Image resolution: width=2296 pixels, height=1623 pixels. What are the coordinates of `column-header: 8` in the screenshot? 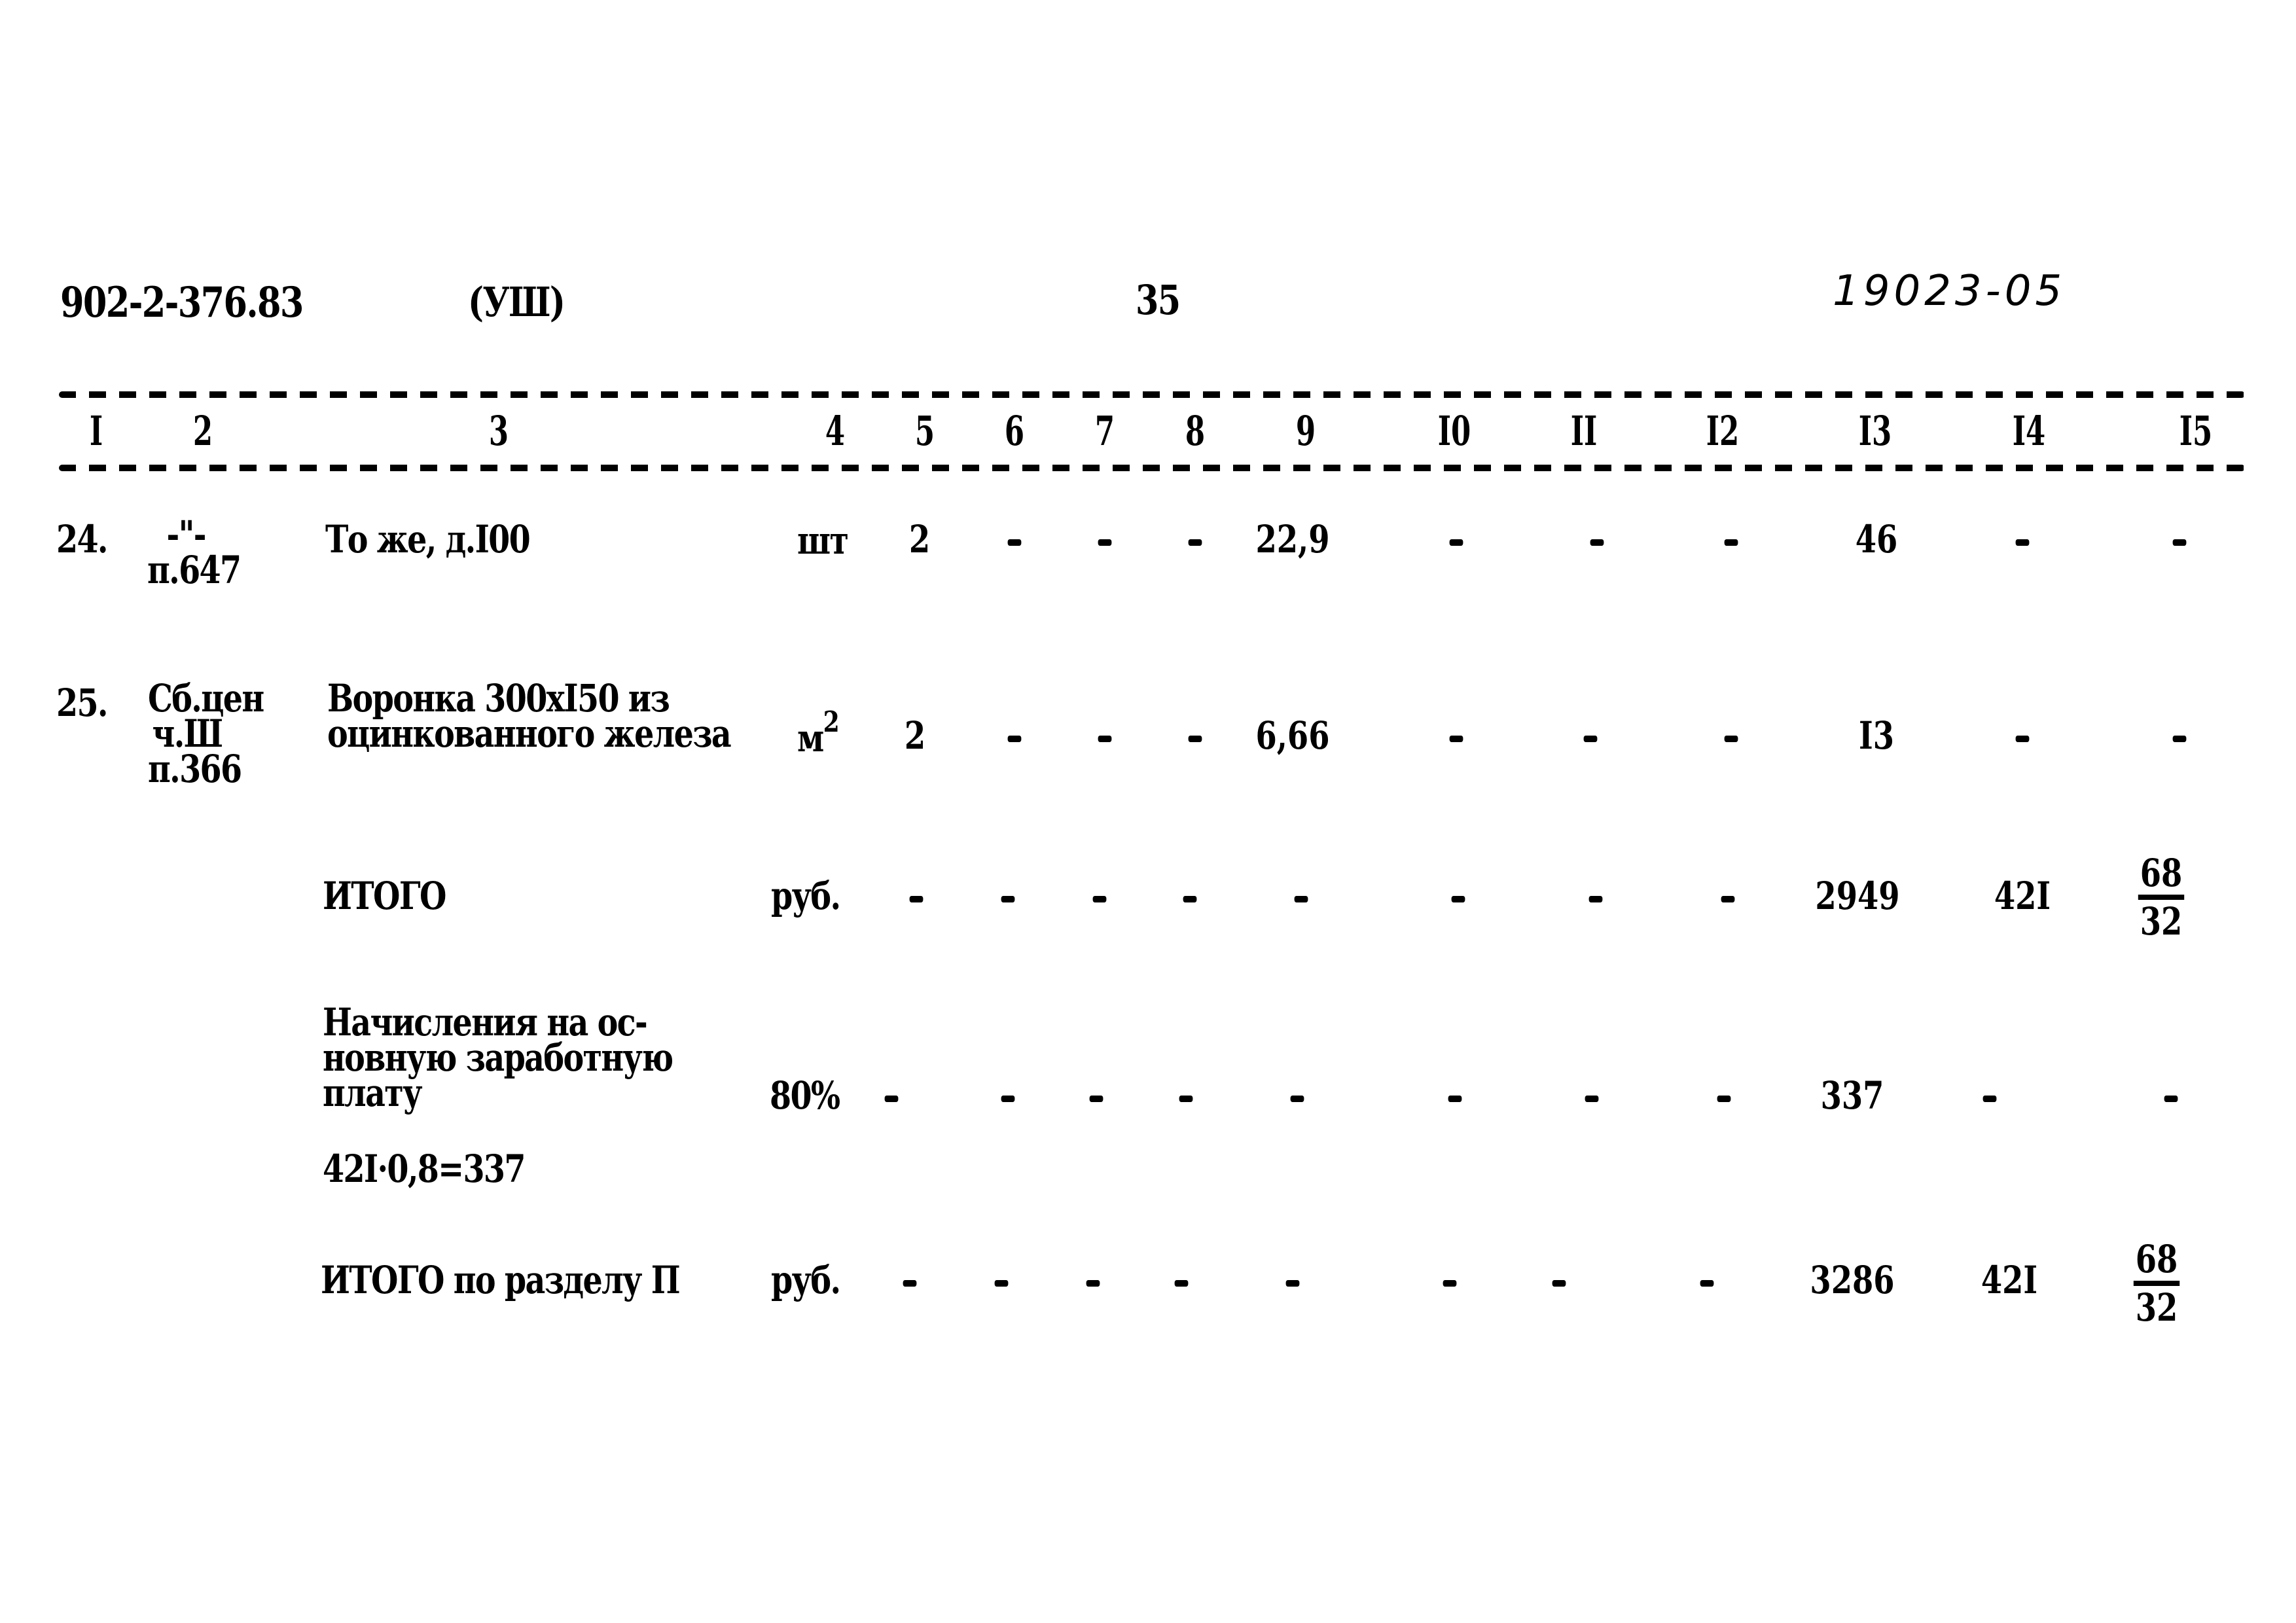 It's located at (1195, 431).